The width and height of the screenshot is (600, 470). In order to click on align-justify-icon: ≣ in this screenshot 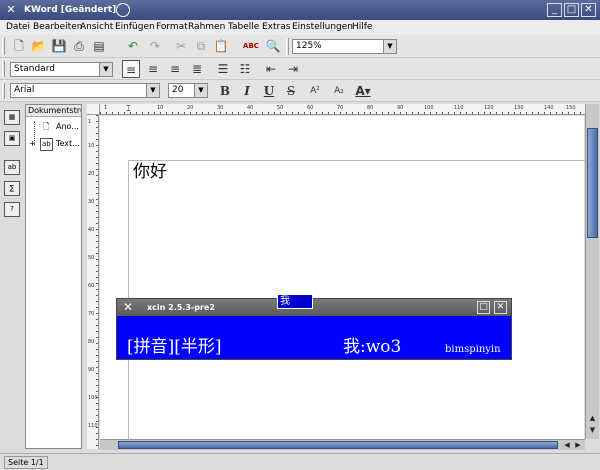, I will do `click(197, 69)`.